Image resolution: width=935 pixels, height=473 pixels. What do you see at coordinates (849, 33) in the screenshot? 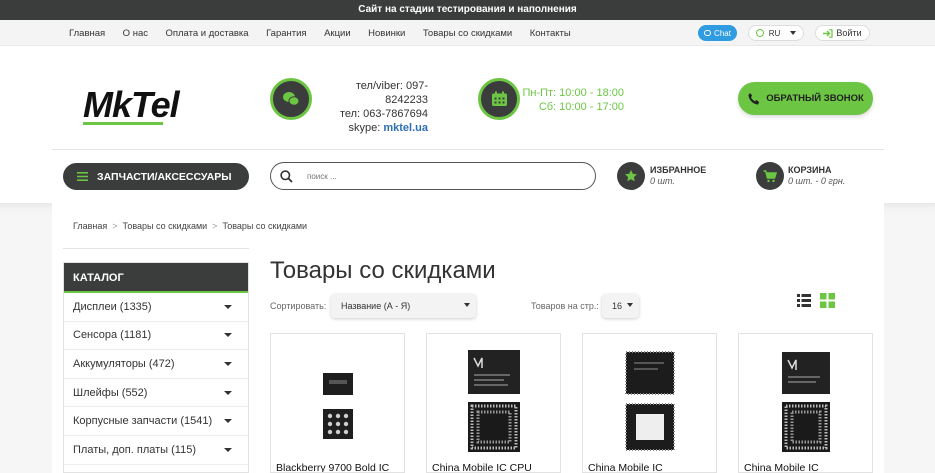
I see `login-label: Войти` at bounding box center [849, 33].